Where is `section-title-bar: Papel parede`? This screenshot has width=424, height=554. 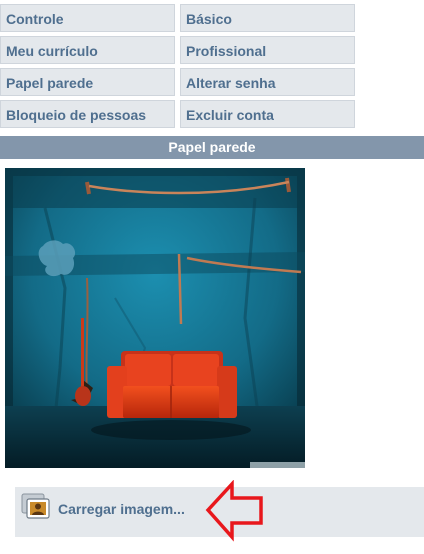 section-title-bar: Papel parede is located at coordinates (212, 147).